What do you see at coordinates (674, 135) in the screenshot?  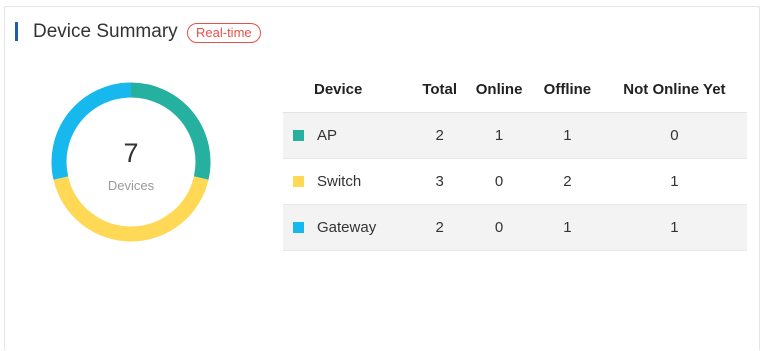 I see `not-online-yet-cell: 0` at bounding box center [674, 135].